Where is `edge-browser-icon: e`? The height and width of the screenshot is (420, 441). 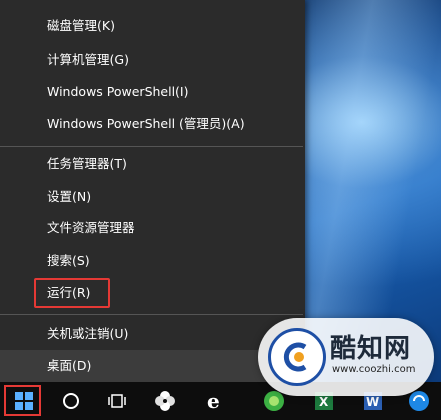 edge-browser-icon: e is located at coordinates (215, 401).